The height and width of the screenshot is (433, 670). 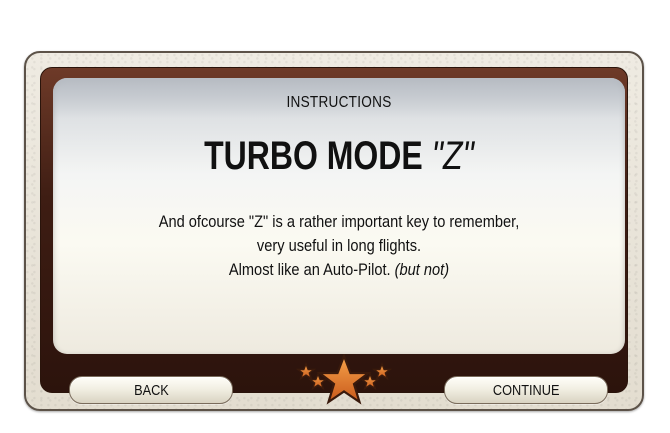 I want to click on body-line-2: very useful in long flights., so click(x=339, y=245).